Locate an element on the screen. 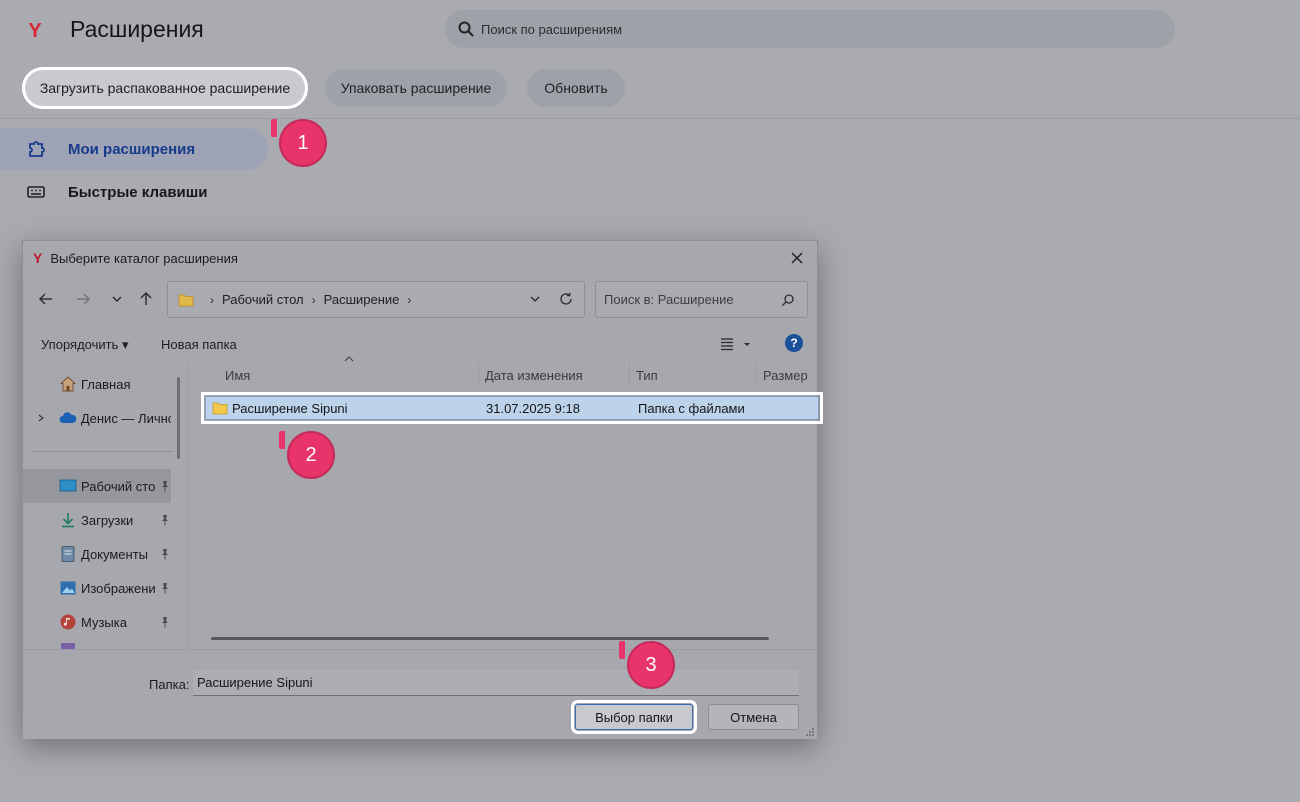 The width and height of the screenshot is (1300, 802). column-header-type: Тип is located at coordinates (693, 375).